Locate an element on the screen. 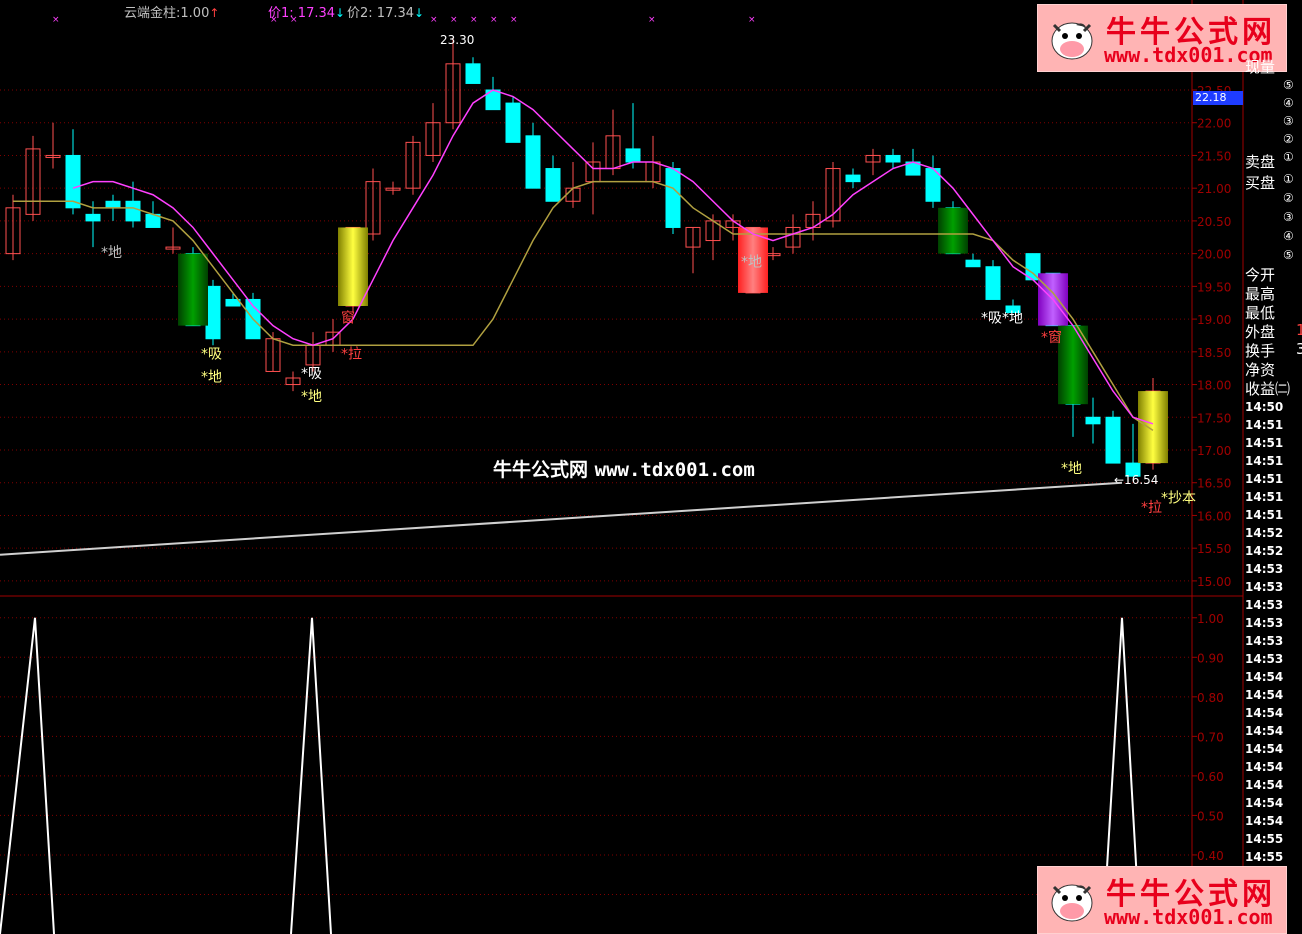 The width and height of the screenshot is (1302, 934). y-tick-label: 20.00 is located at coordinates (1214, 255).